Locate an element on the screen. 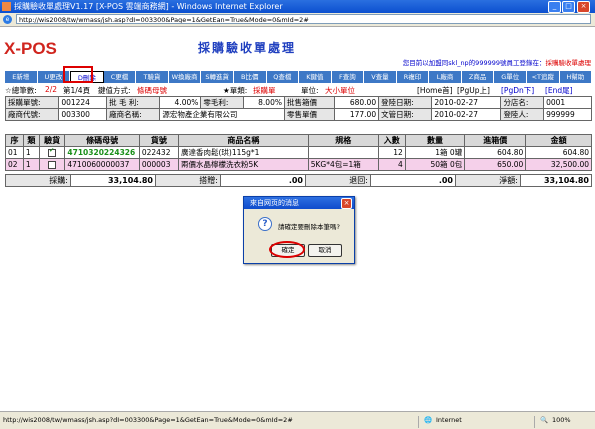 This screenshot has height=429, width=595. type-label: ★單類: is located at coordinates (235, 90).